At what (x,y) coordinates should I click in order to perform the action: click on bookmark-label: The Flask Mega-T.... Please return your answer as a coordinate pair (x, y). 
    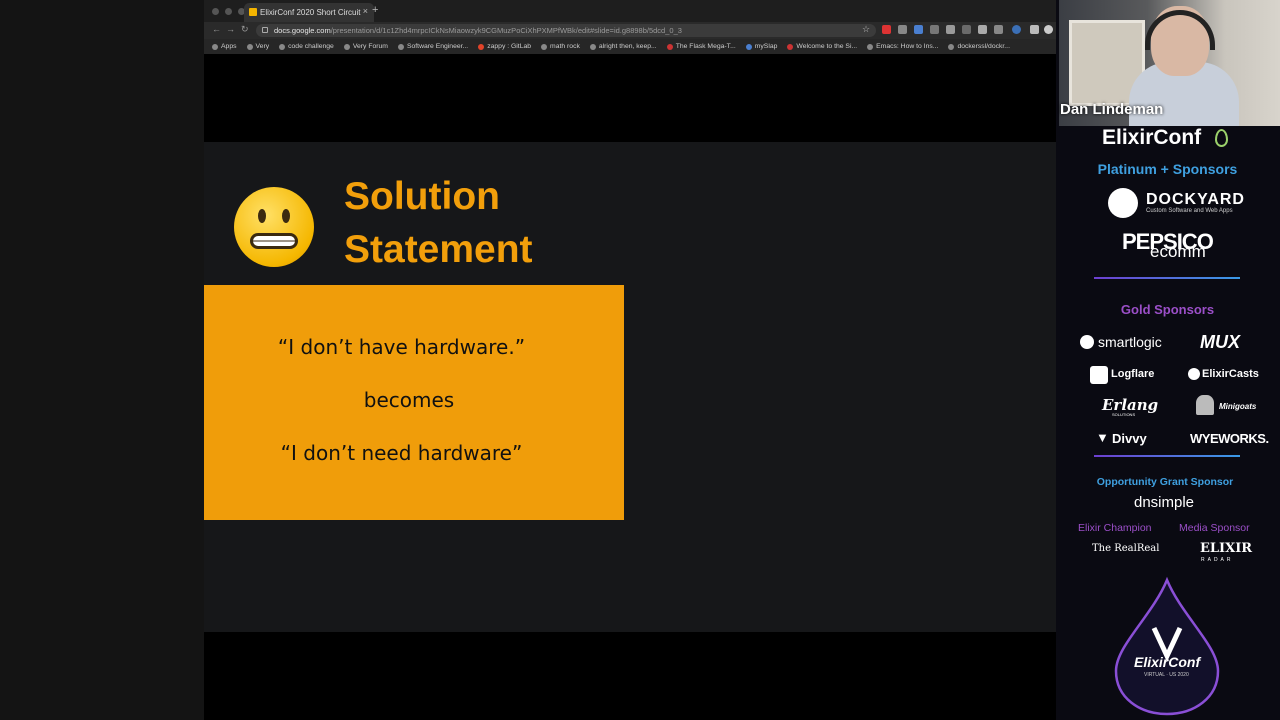
    Looking at the image, I should click on (705, 46).